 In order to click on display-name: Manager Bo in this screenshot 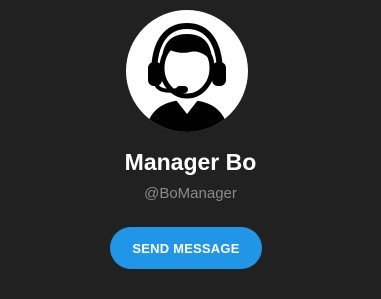, I will do `click(190, 162)`.